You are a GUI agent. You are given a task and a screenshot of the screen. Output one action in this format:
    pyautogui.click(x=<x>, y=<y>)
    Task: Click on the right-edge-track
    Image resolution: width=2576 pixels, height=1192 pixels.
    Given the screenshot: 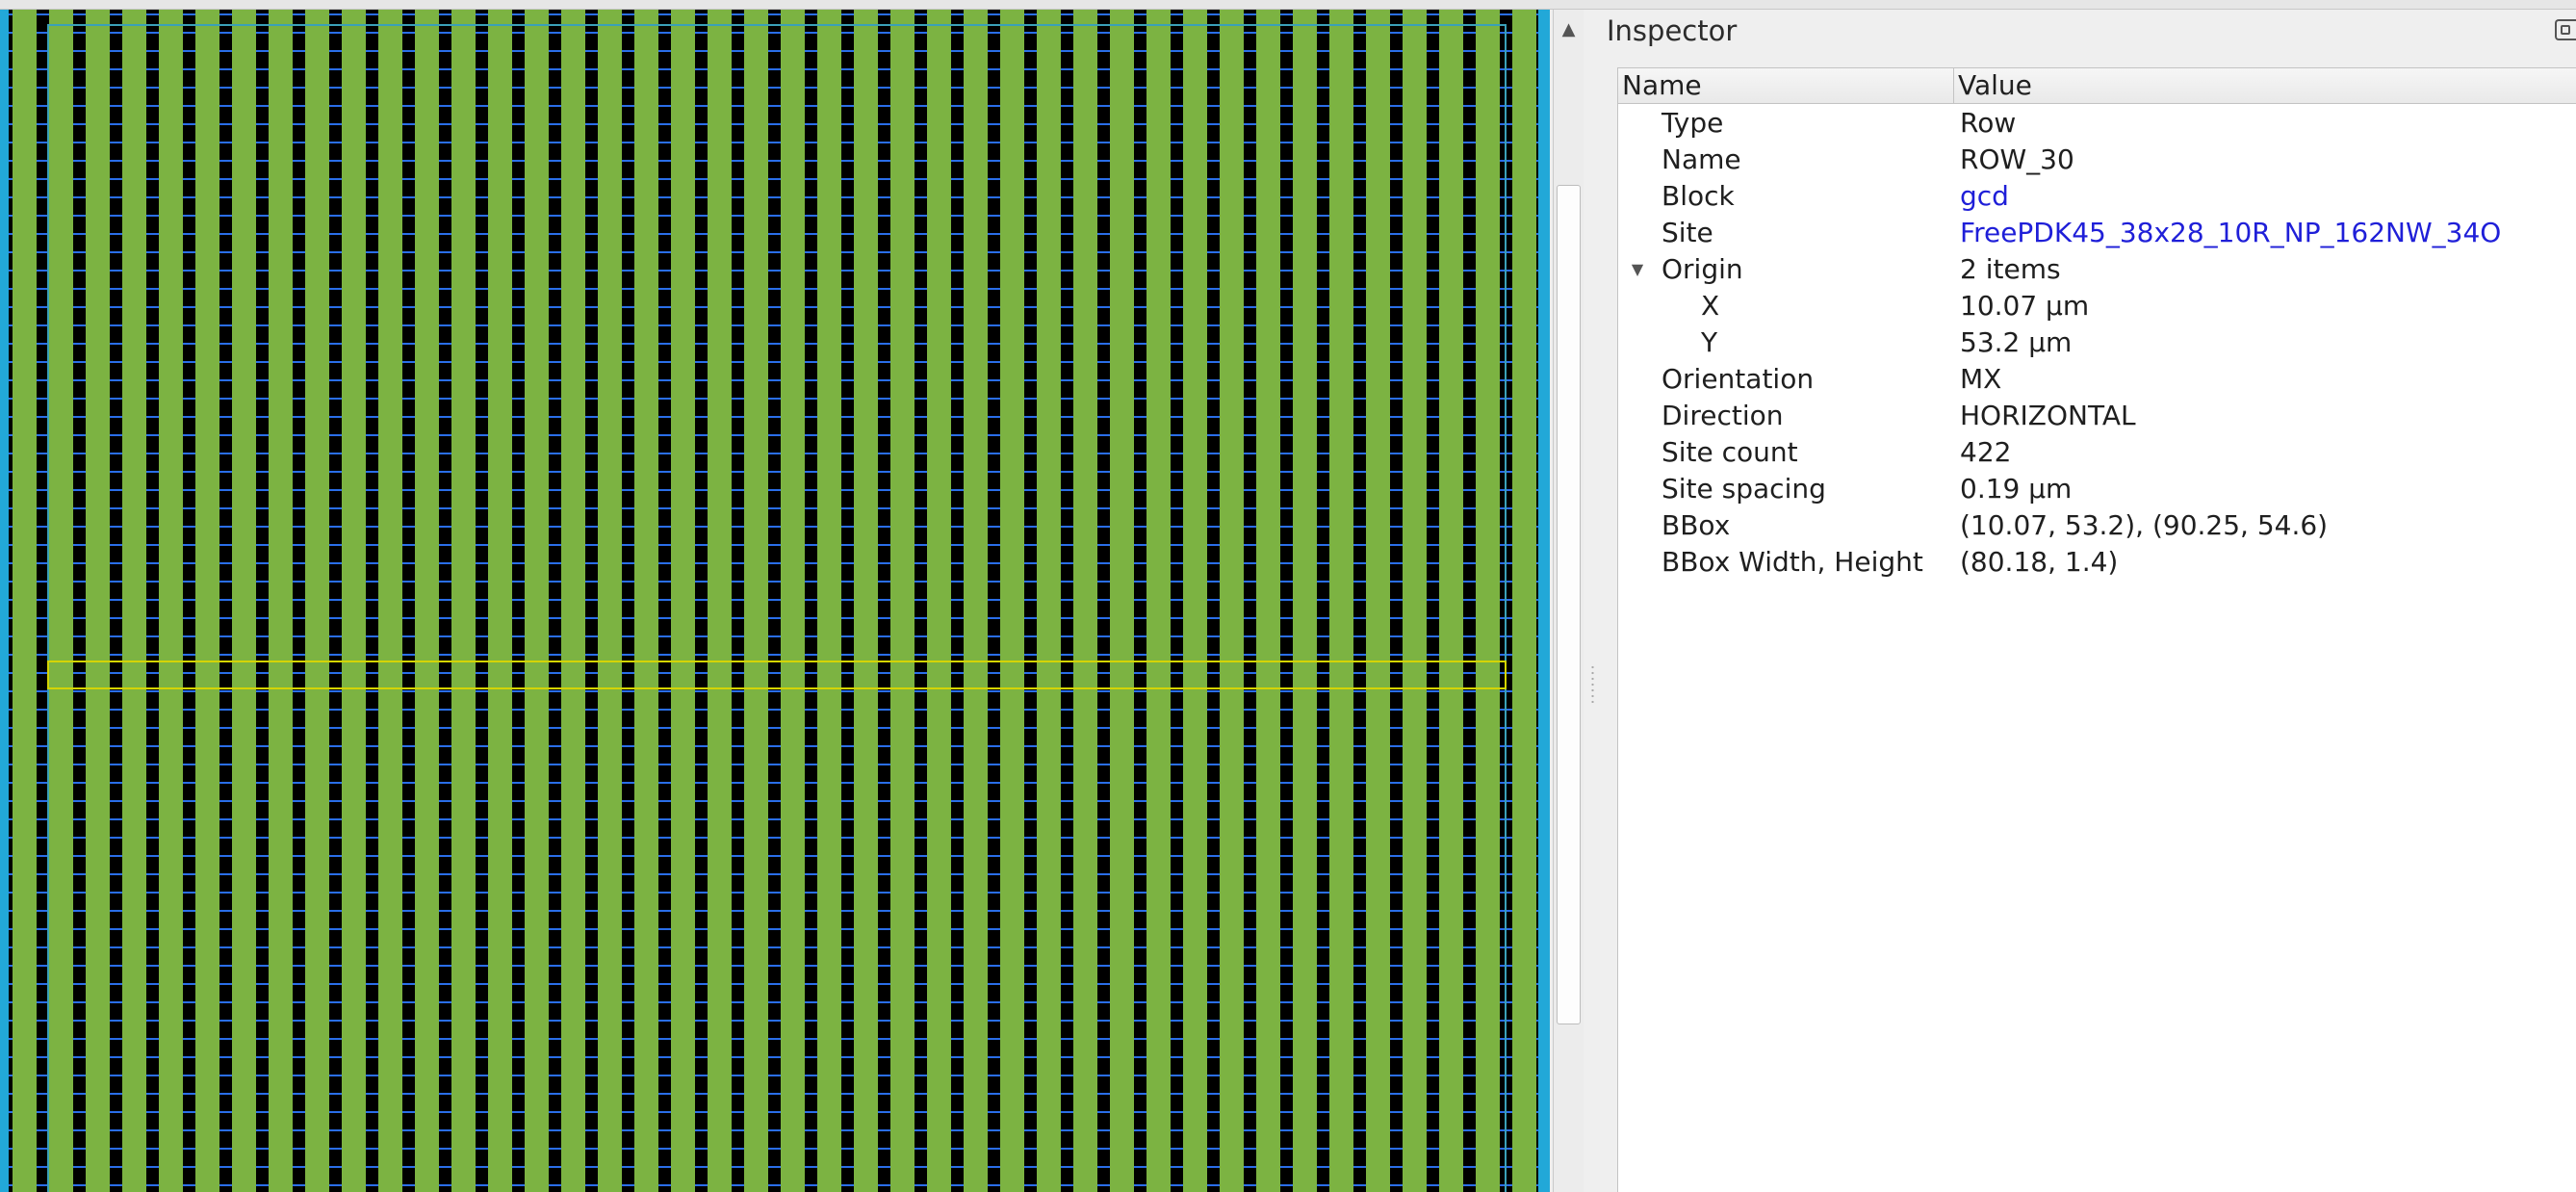 What is the action you would take?
    pyautogui.click(x=1544, y=601)
    